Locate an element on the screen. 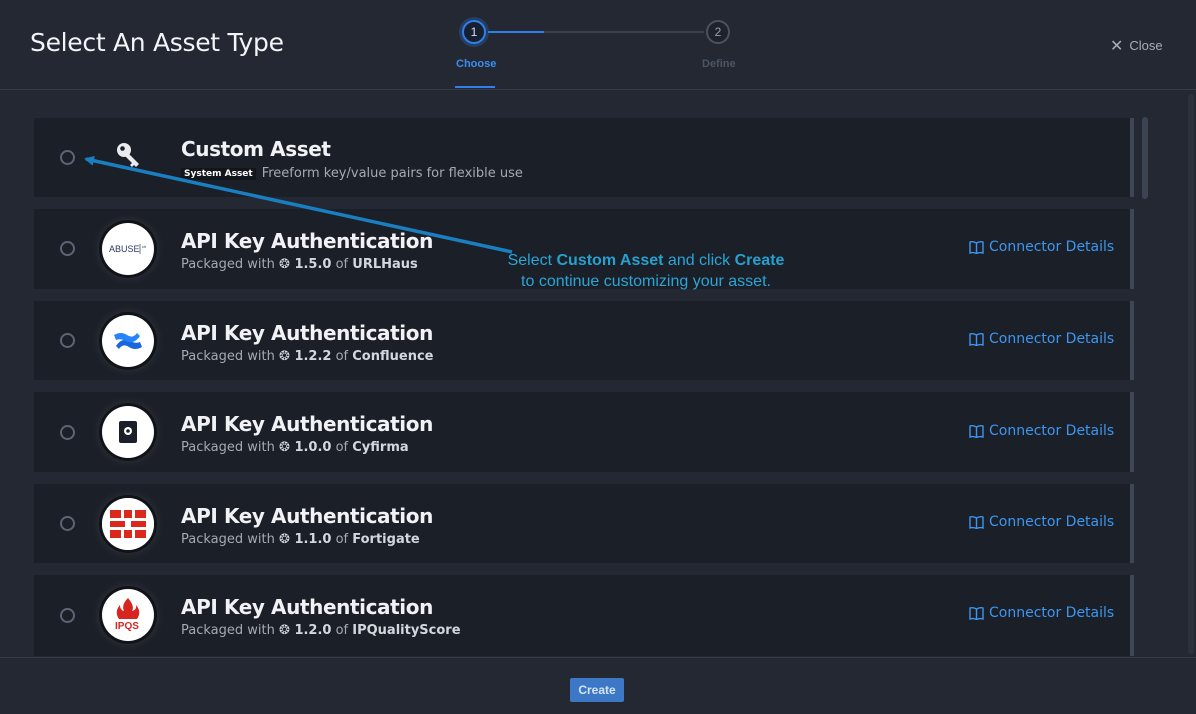 The width and height of the screenshot is (1196, 714). close-label: Close is located at coordinates (1146, 45).